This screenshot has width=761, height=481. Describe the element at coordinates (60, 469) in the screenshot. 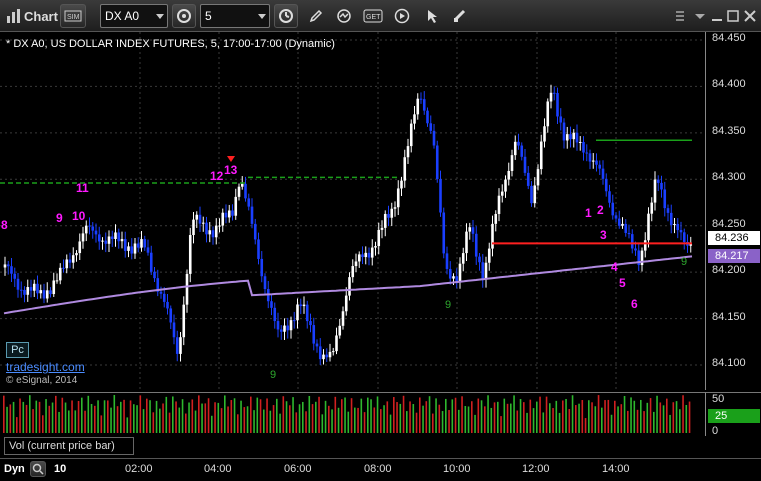

I see `time-tick: 10` at that location.